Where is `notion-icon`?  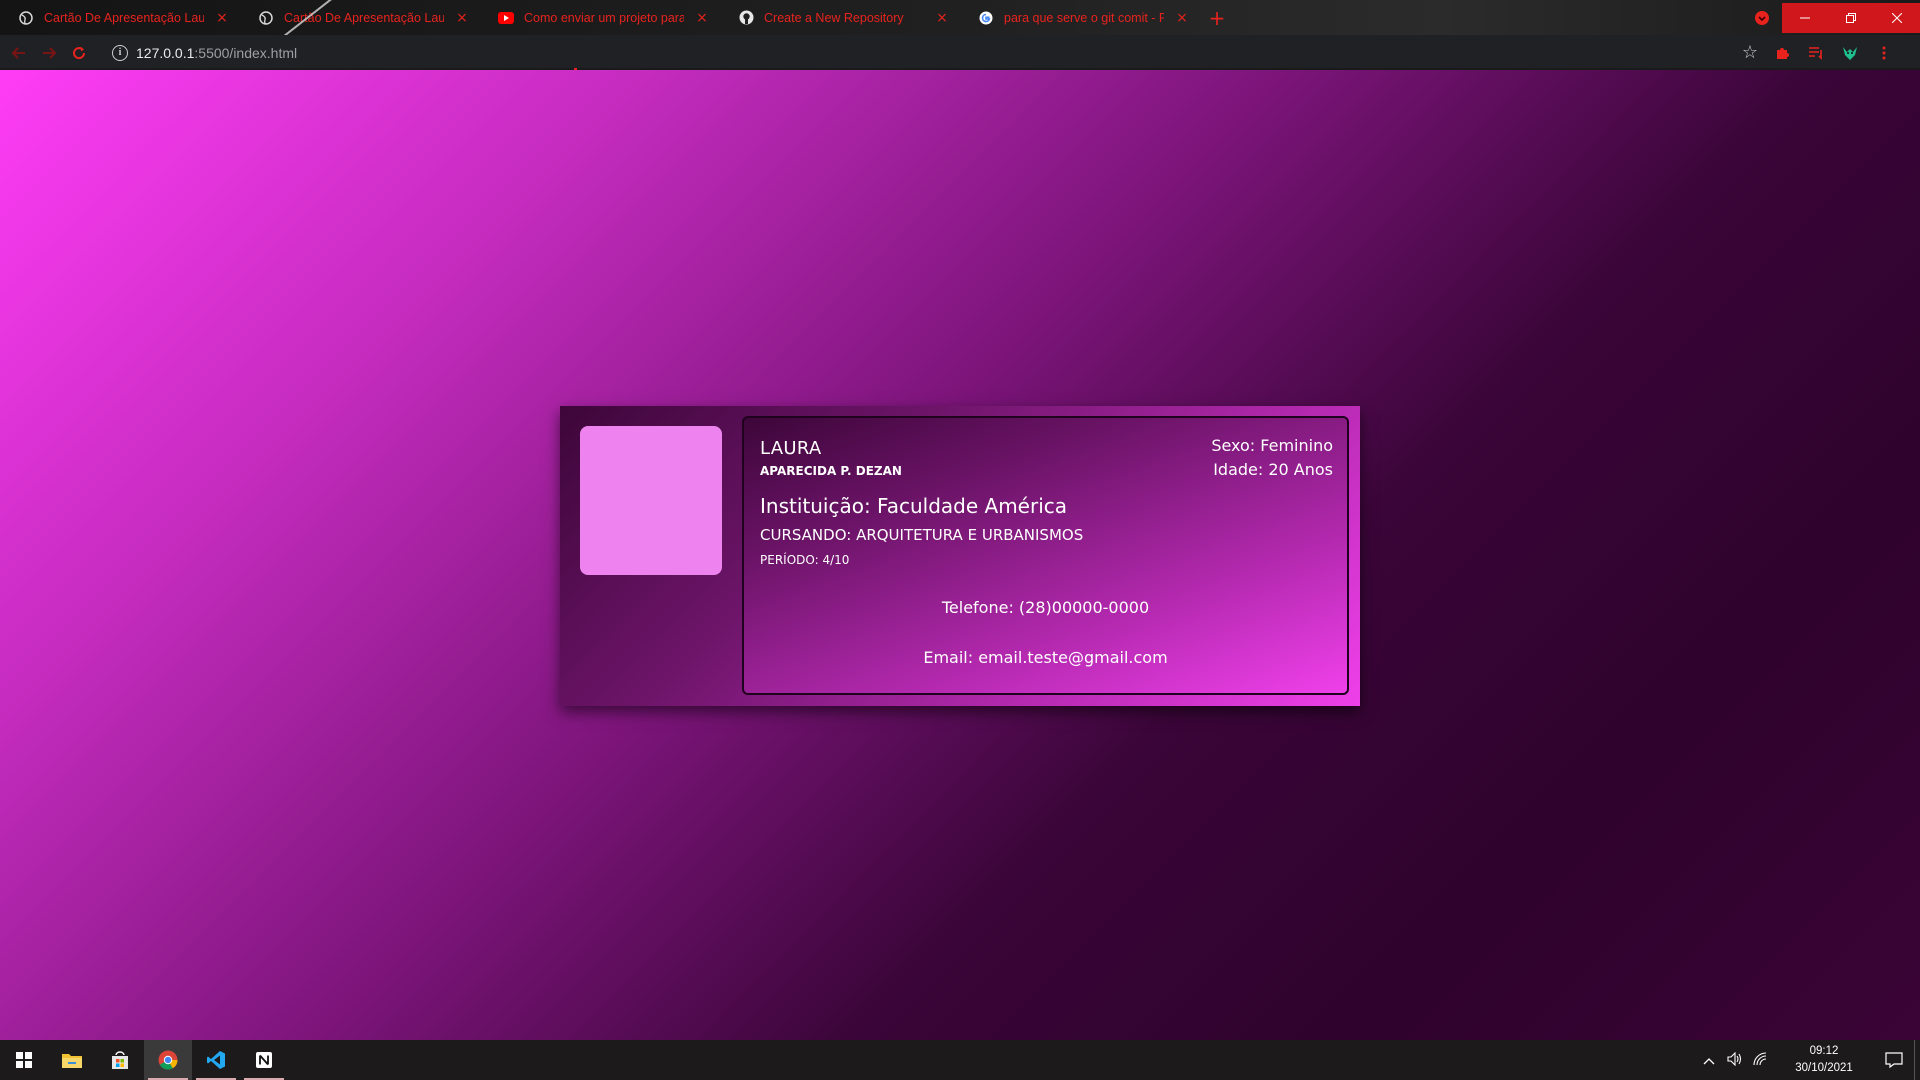 notion-icon is located at coordinates (264, 1060).